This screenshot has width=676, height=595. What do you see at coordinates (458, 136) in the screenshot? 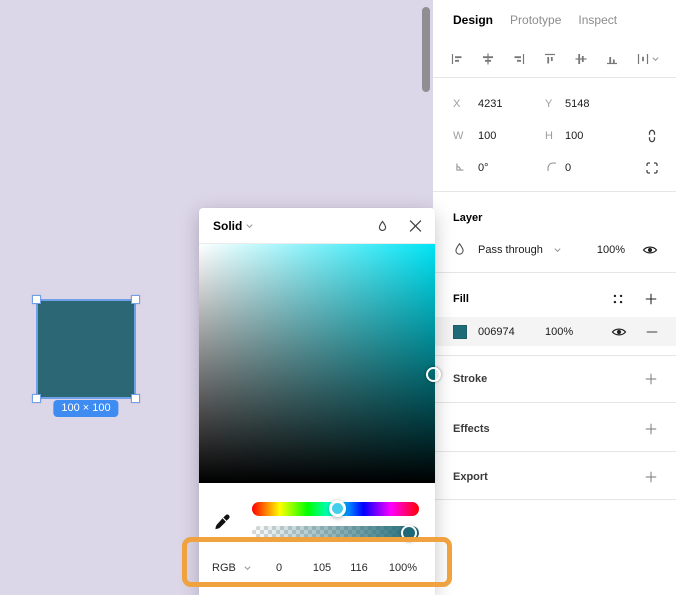
I see `w-label: W` at bounding box center [458, 136].